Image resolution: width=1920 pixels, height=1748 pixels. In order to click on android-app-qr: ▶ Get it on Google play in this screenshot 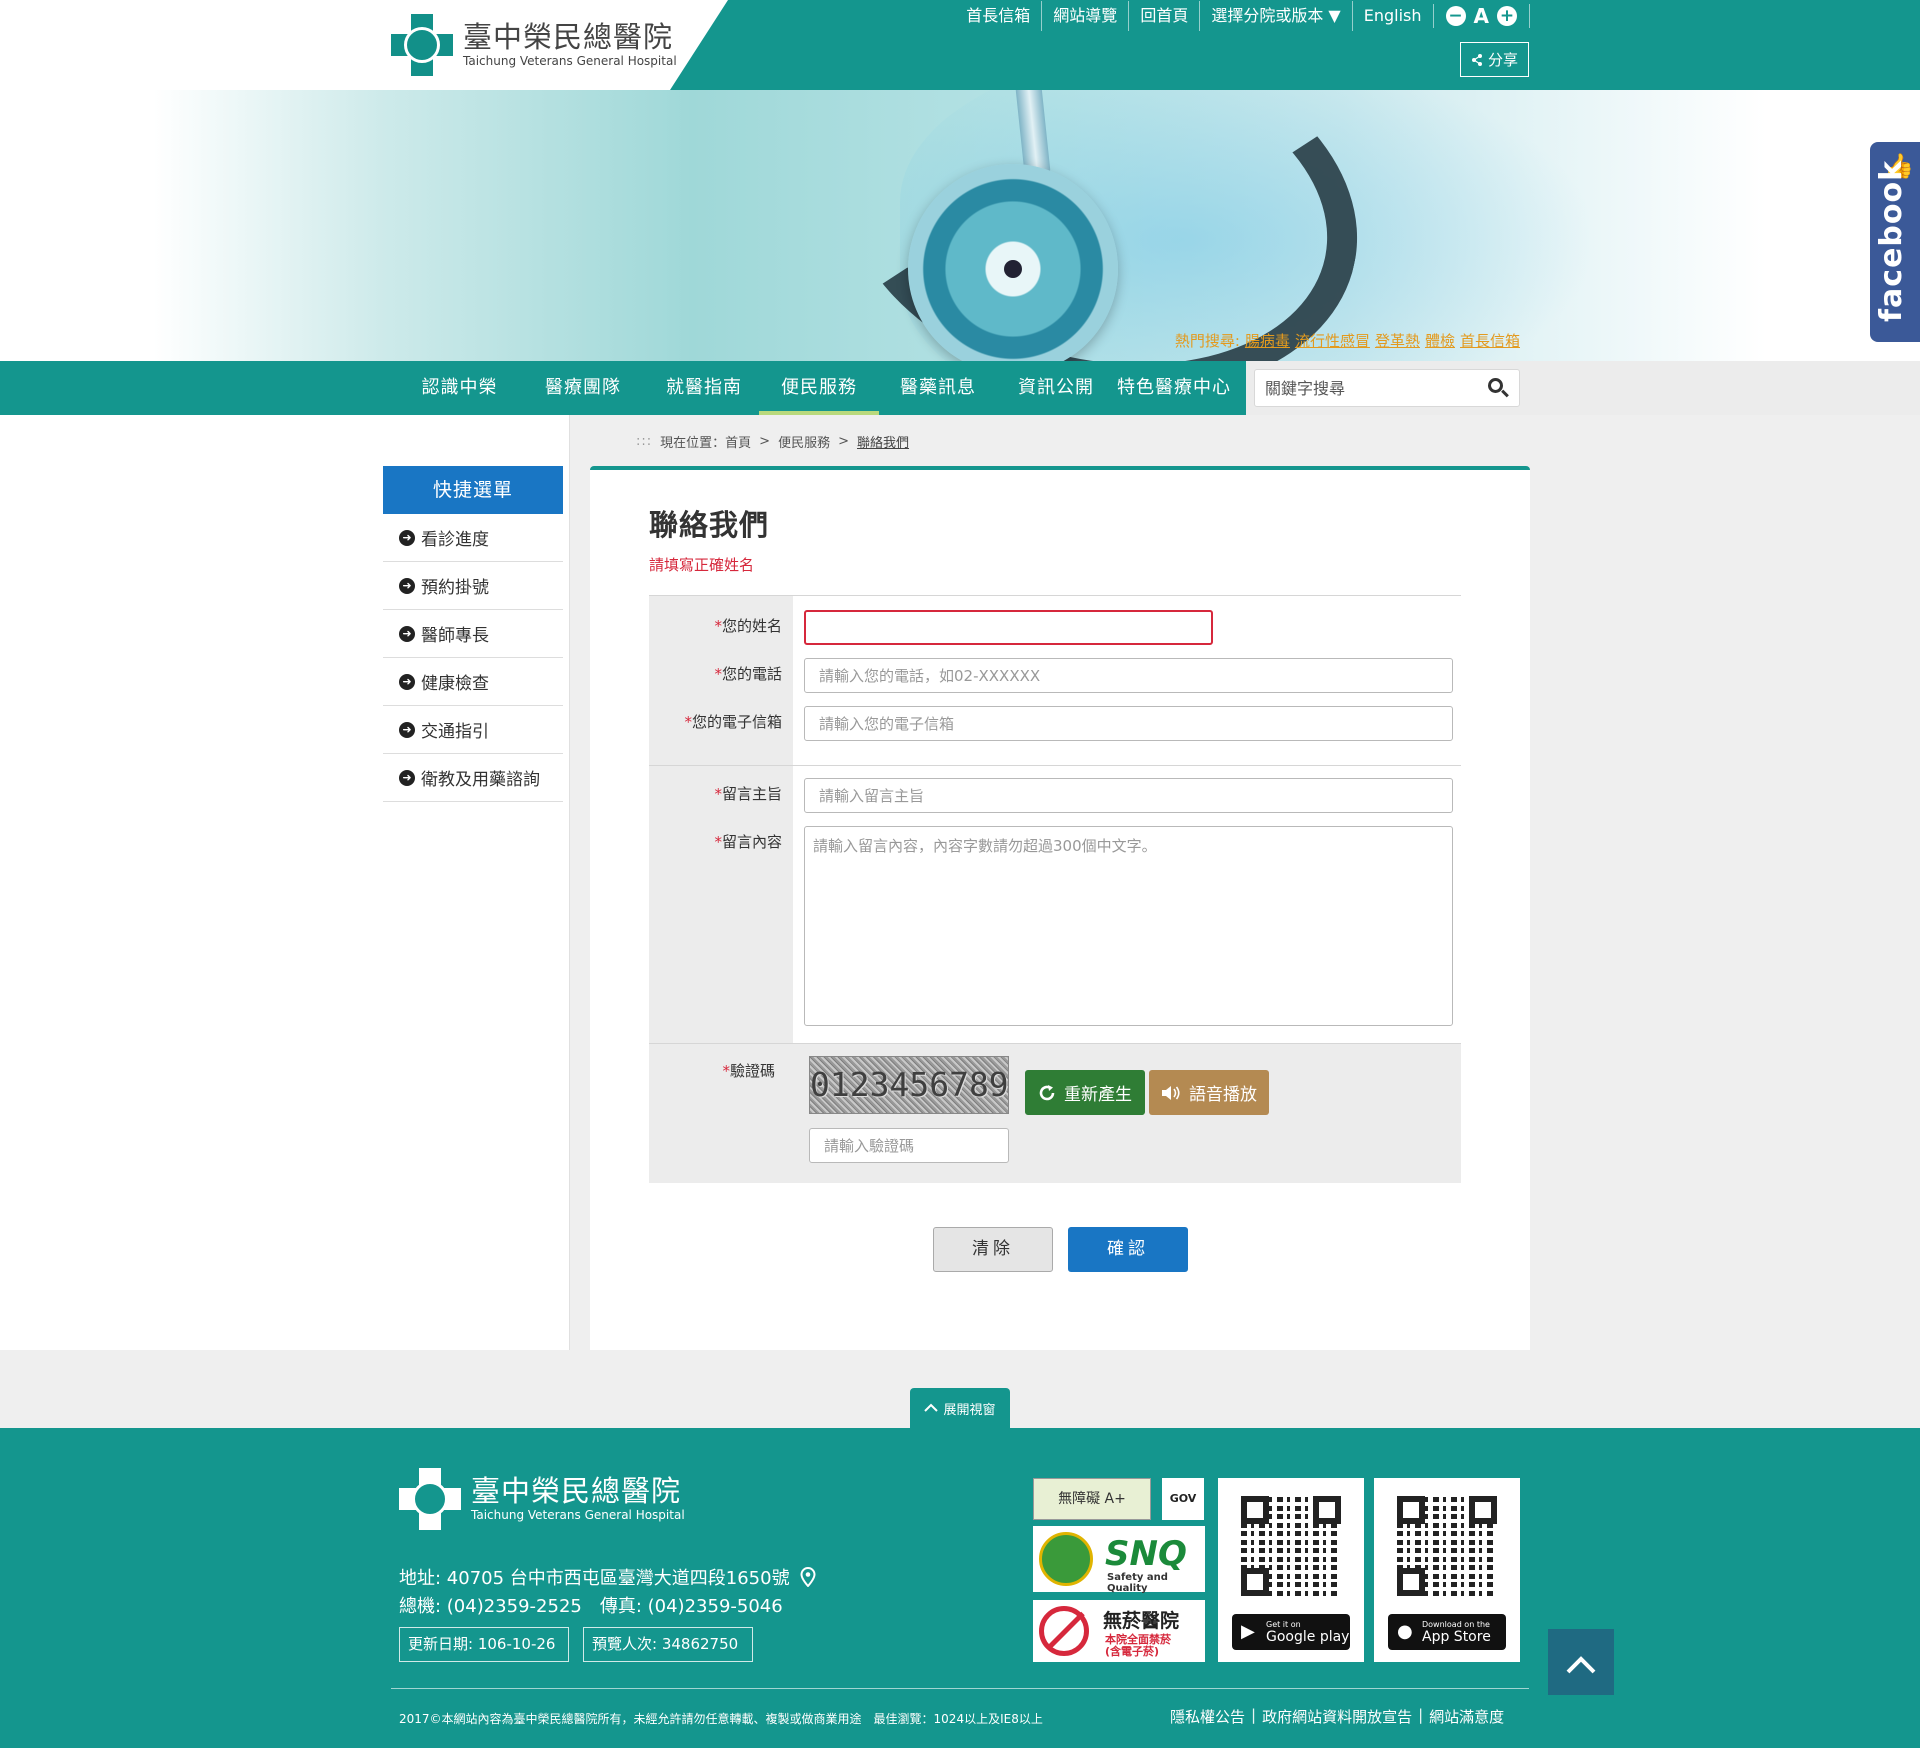, I will do `click(1291, 1570)`.